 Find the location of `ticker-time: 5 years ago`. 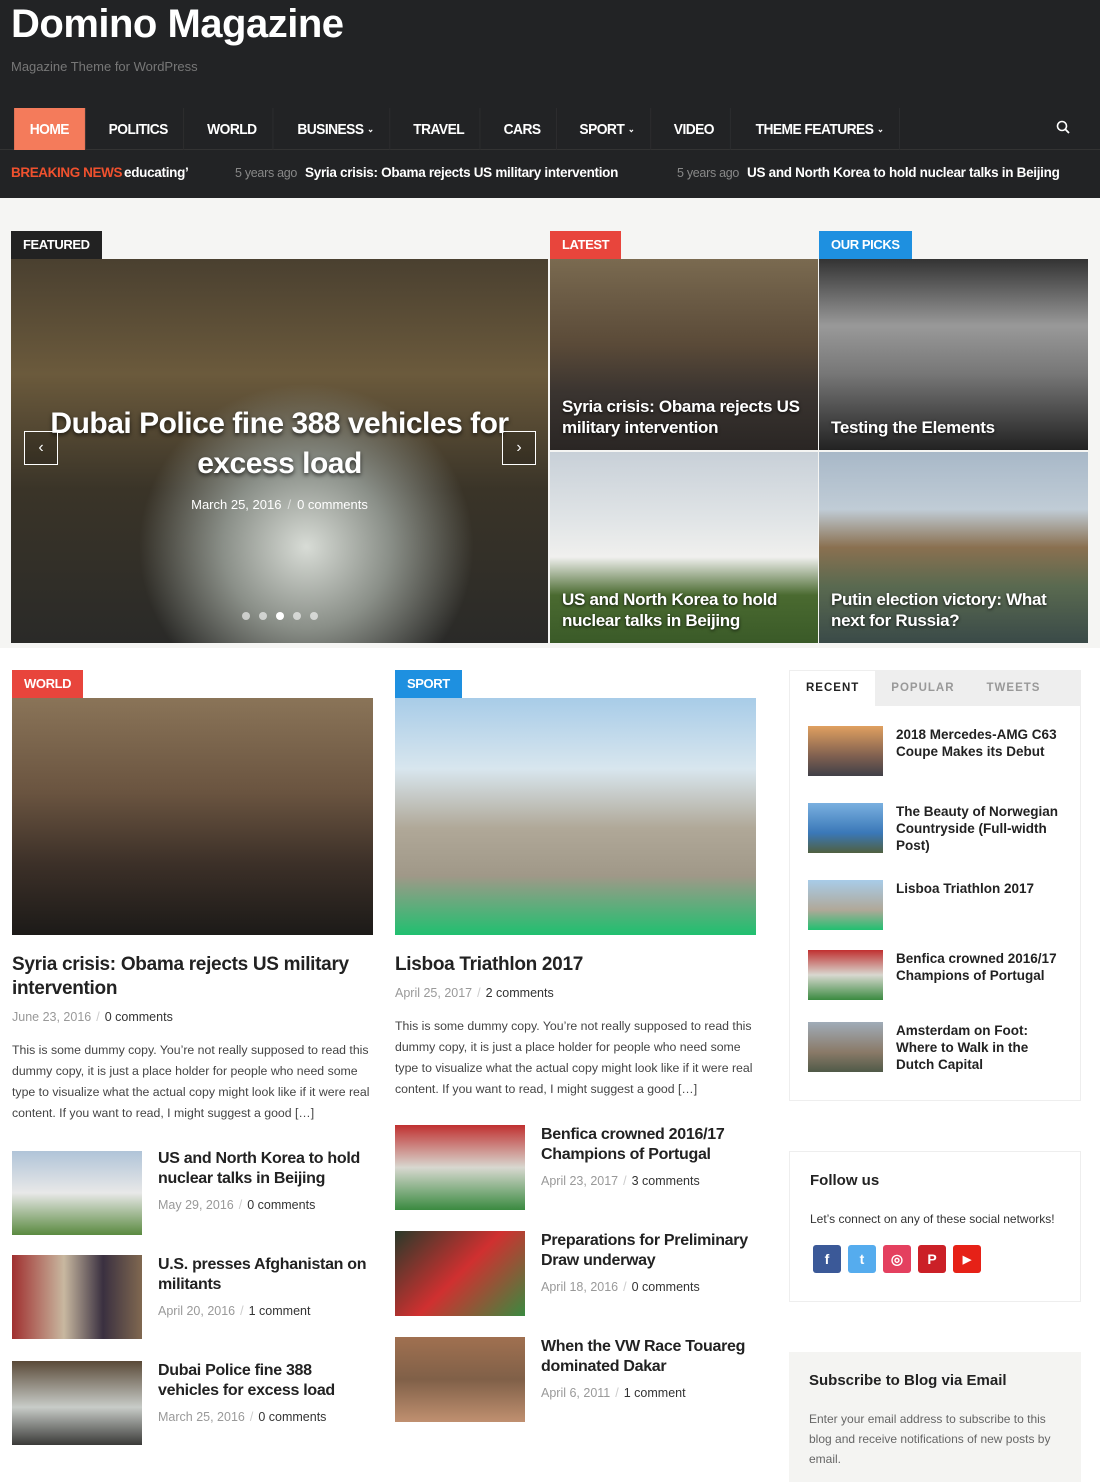

ticker-time: 5 years ago is located at coordinates (708, 173).